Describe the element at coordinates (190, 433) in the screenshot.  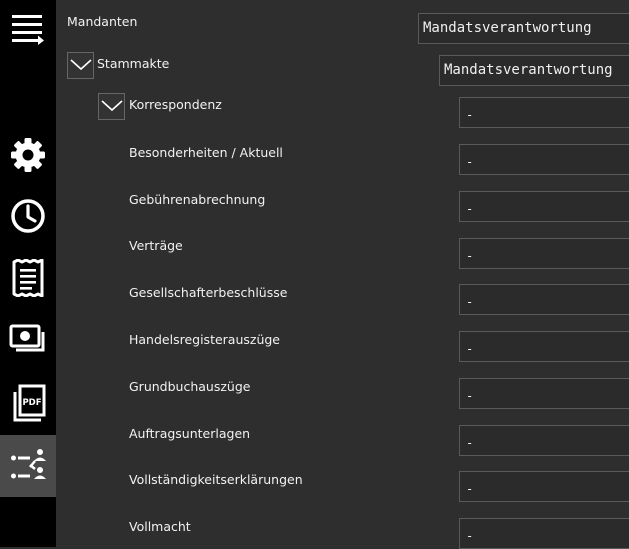
I see `tree-label-auftragsunterlagen: Auftragsunterlagen` at that location.